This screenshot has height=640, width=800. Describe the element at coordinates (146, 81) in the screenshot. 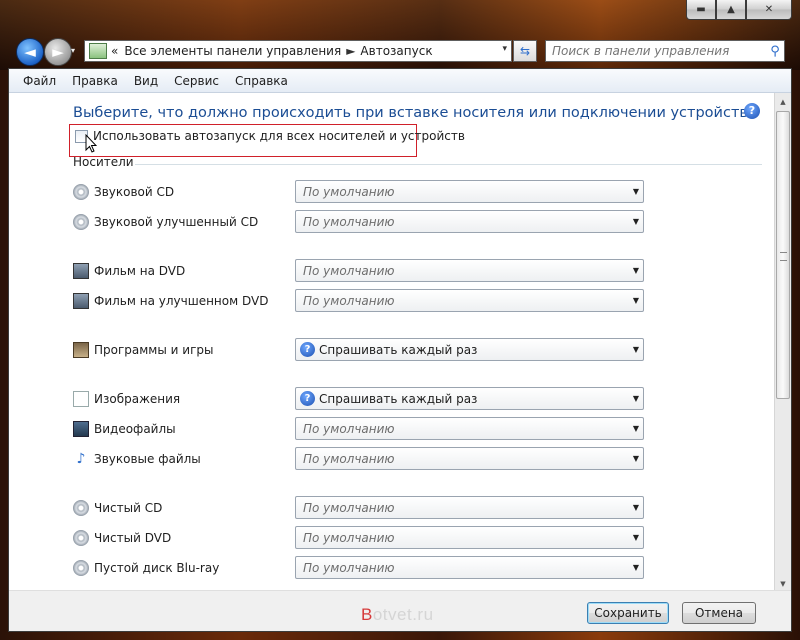

I see `menu-view: Вид` at that location.